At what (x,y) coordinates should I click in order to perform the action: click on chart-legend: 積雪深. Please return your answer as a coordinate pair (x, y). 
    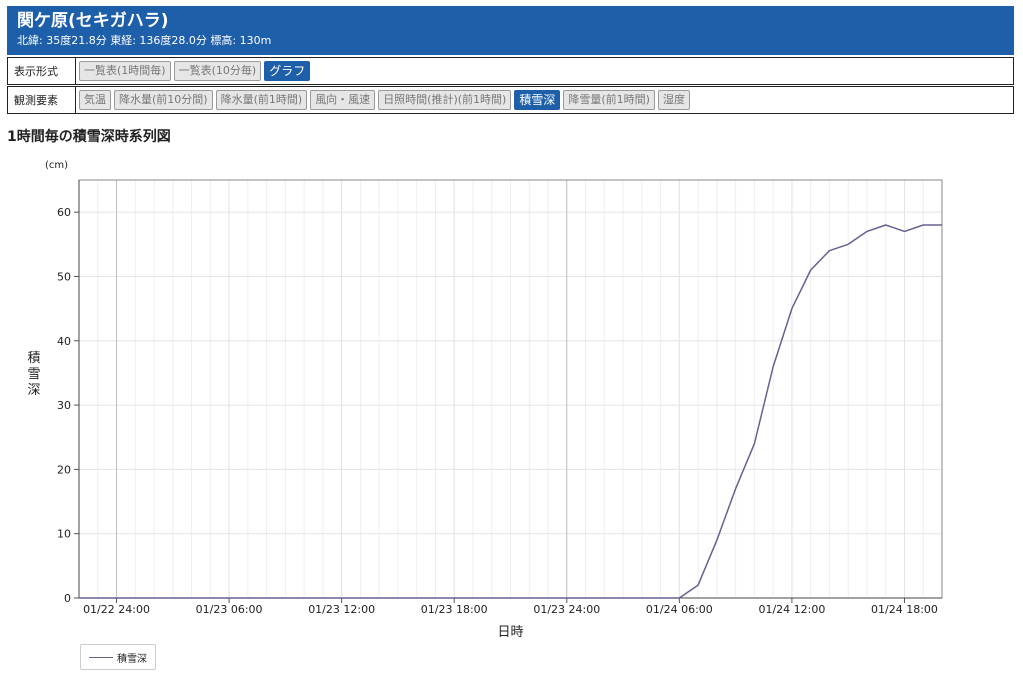
    Looking at the image, I should click on (118, 657).